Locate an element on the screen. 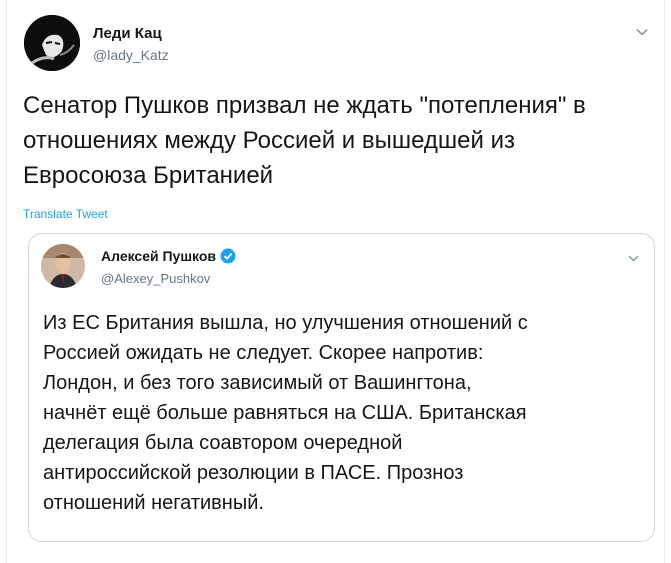 Image resolution: width=671 pixels, height=563 pixels. translate-tweet-link: Translate Tweet is located at coordinates (65, 214).